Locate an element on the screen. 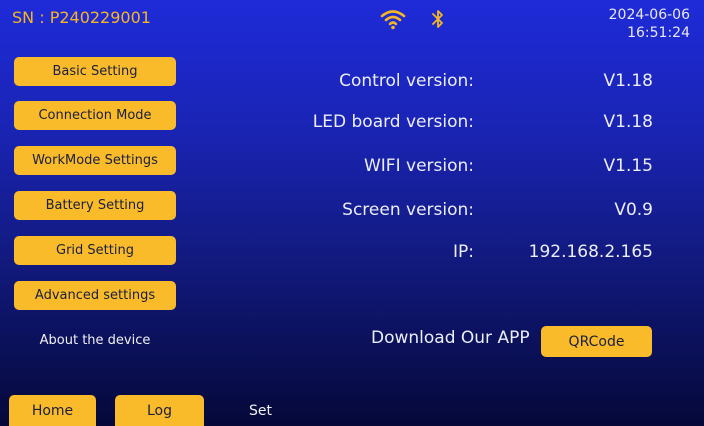 The width and height of the screenshot is (704, 426). control-version-label: Control version: is located at coordinates (406, 81).